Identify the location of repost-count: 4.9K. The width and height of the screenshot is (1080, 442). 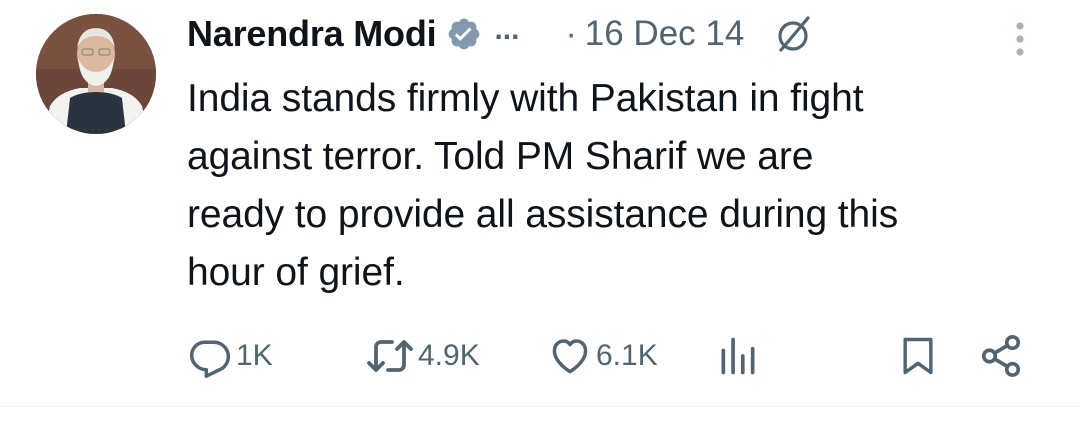
(449, 355).